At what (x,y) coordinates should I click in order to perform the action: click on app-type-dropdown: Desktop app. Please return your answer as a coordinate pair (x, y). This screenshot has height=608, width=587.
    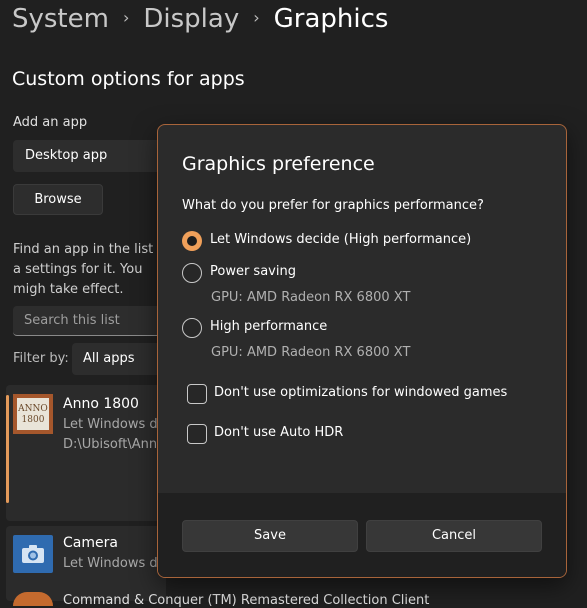
    Looking at the image, I should click on (93, 156).